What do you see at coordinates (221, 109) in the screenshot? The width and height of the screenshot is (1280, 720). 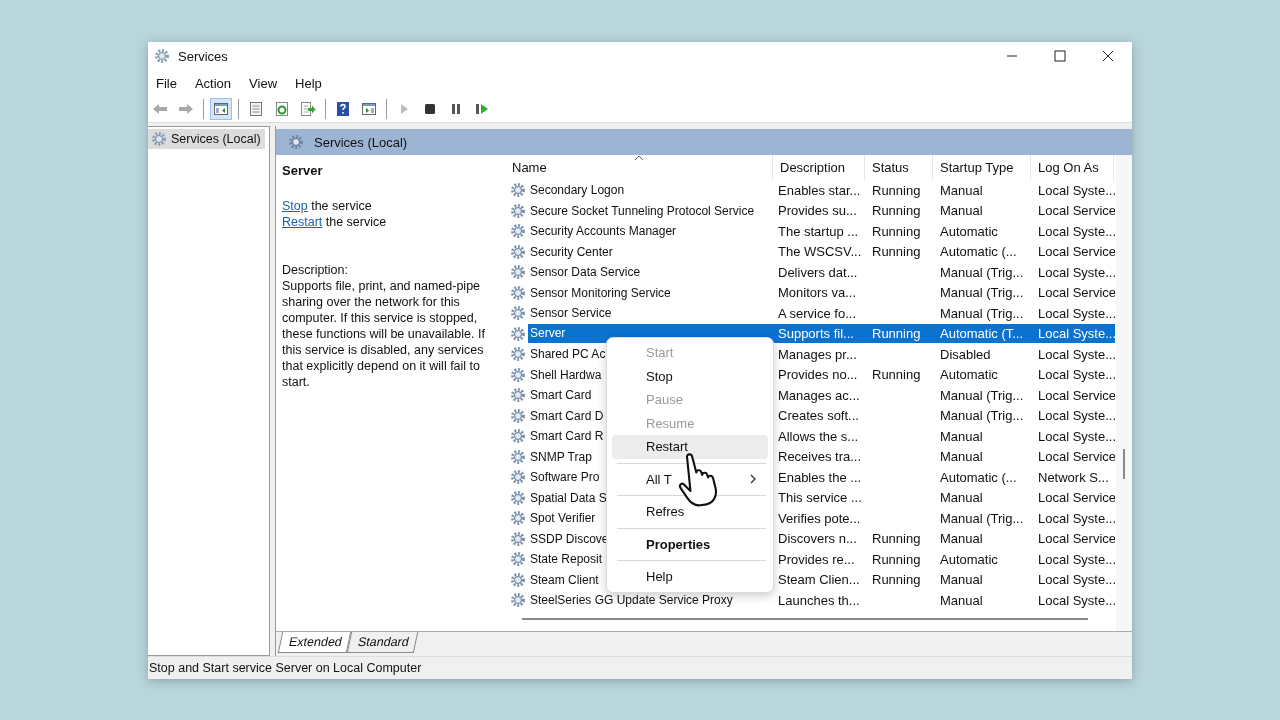 I see `console-tree-button` at bounding box center [221, 109].